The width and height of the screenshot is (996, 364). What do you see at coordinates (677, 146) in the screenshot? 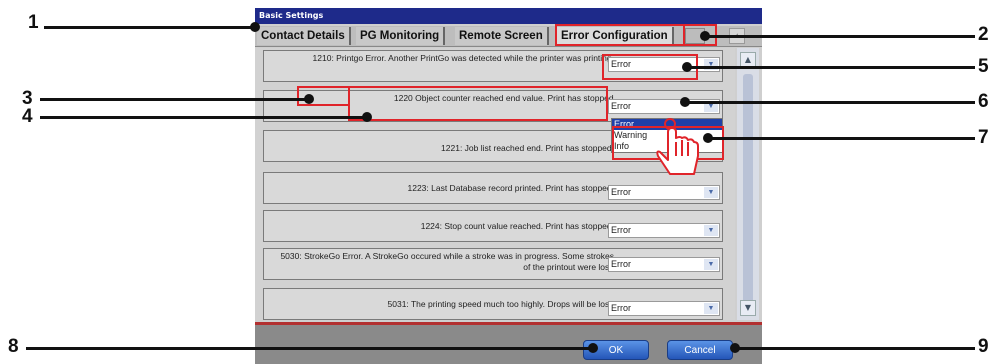
I see `hand-pointer-icon` at bounding box center [677, 146].